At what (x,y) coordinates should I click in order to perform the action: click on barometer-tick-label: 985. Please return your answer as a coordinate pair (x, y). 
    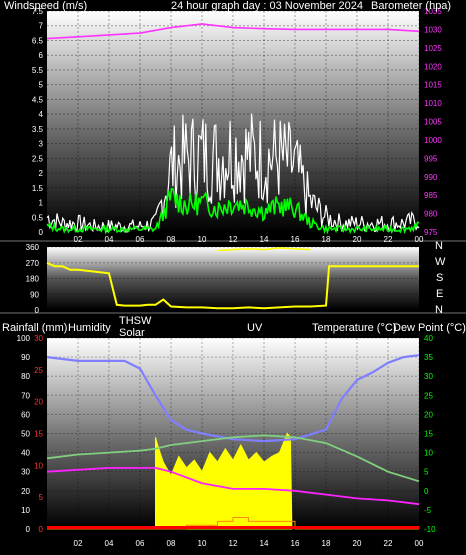
    Looking at the image, I should click on (431, 195).